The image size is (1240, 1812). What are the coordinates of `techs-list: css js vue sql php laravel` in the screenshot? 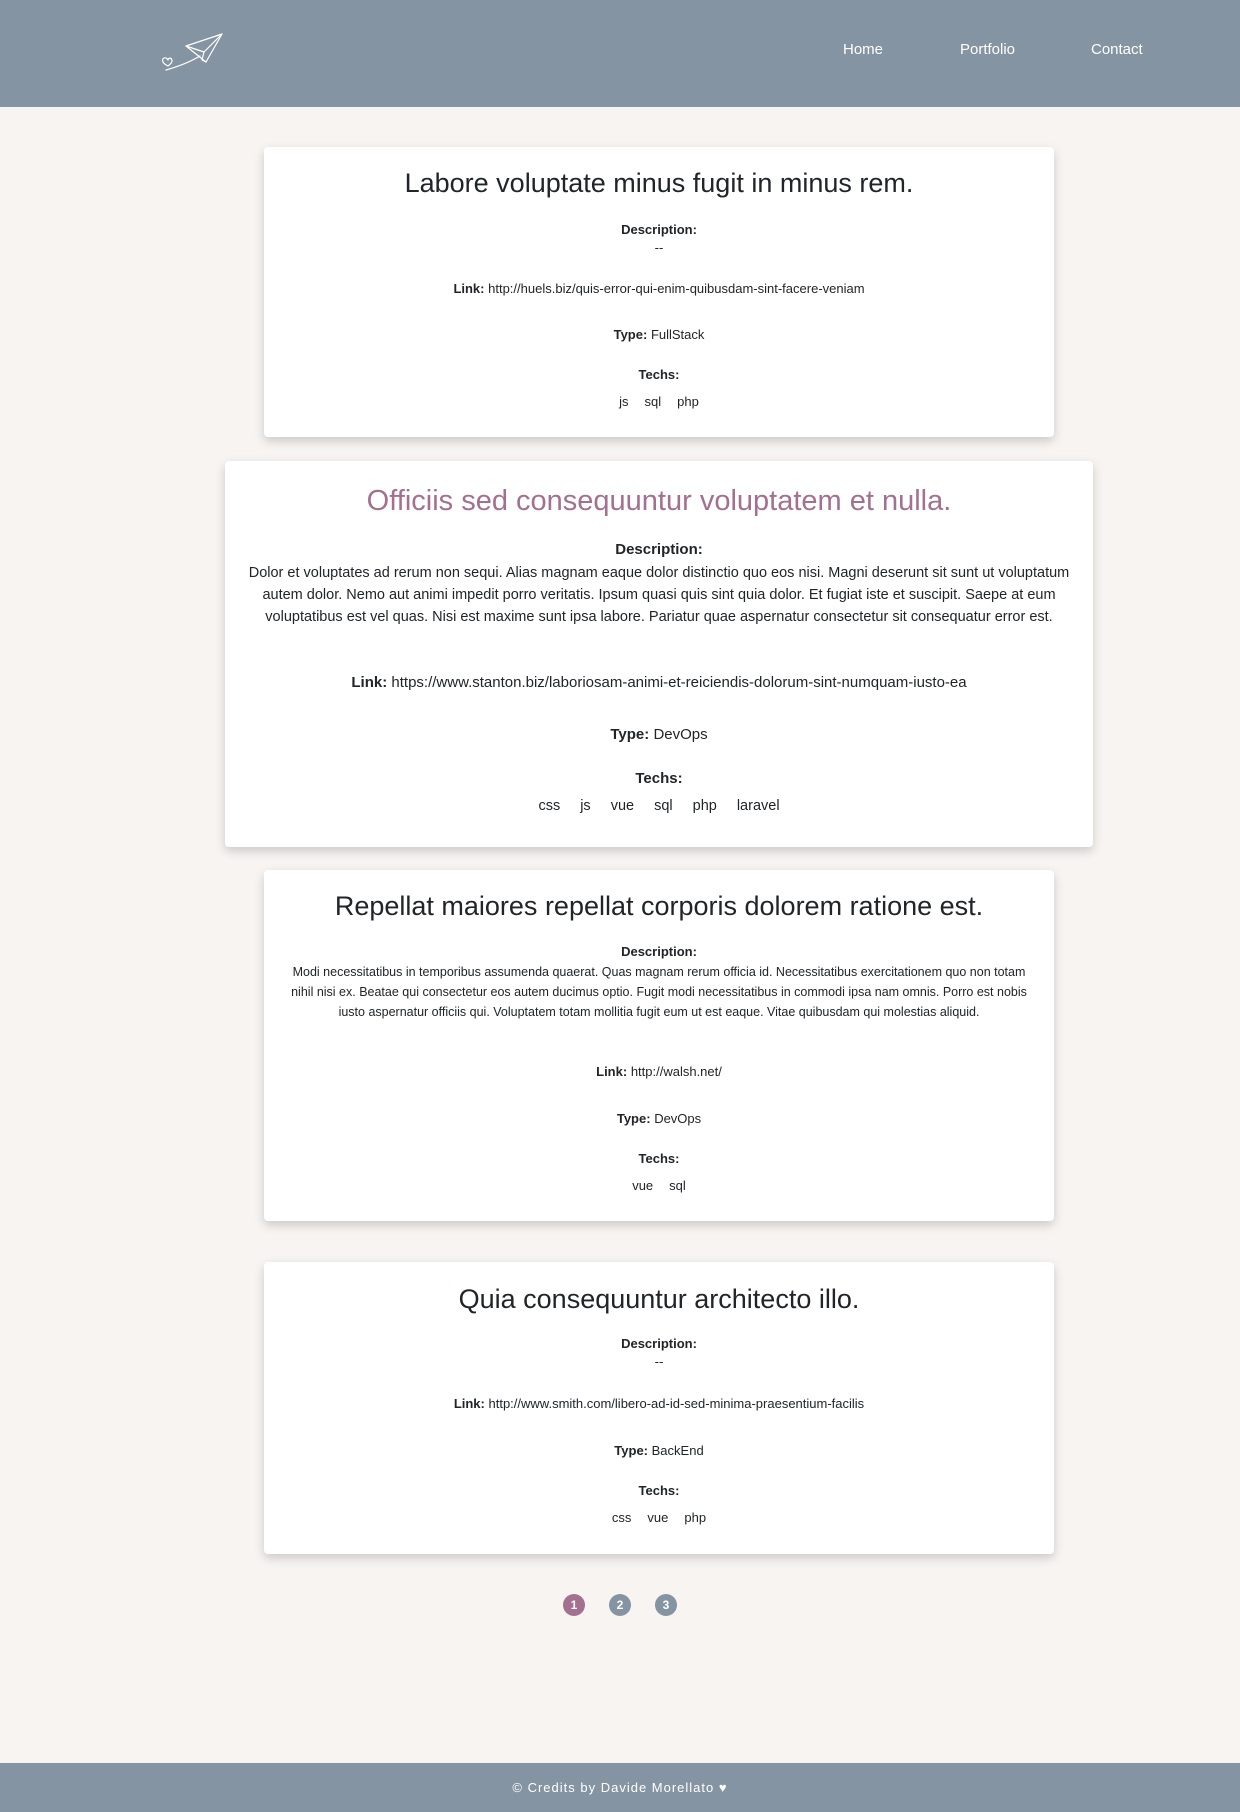 It's located at (659, 806).